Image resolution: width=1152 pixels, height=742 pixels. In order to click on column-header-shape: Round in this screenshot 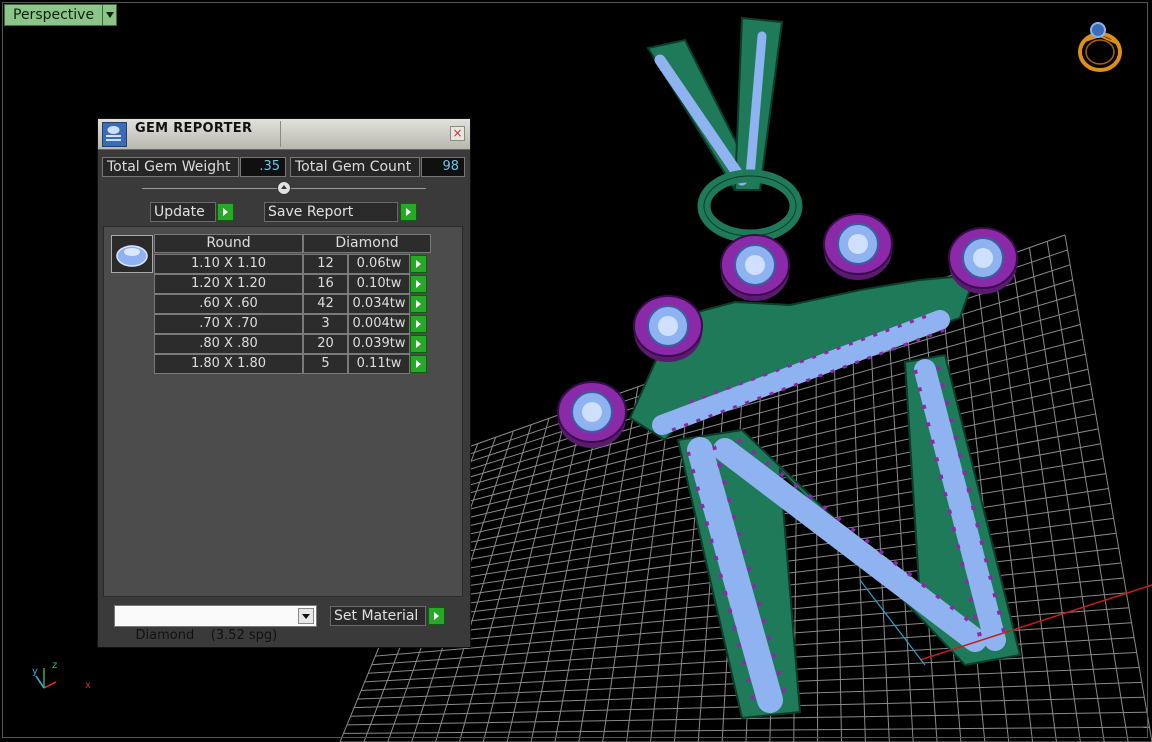, I will do `click(228, 243)`.